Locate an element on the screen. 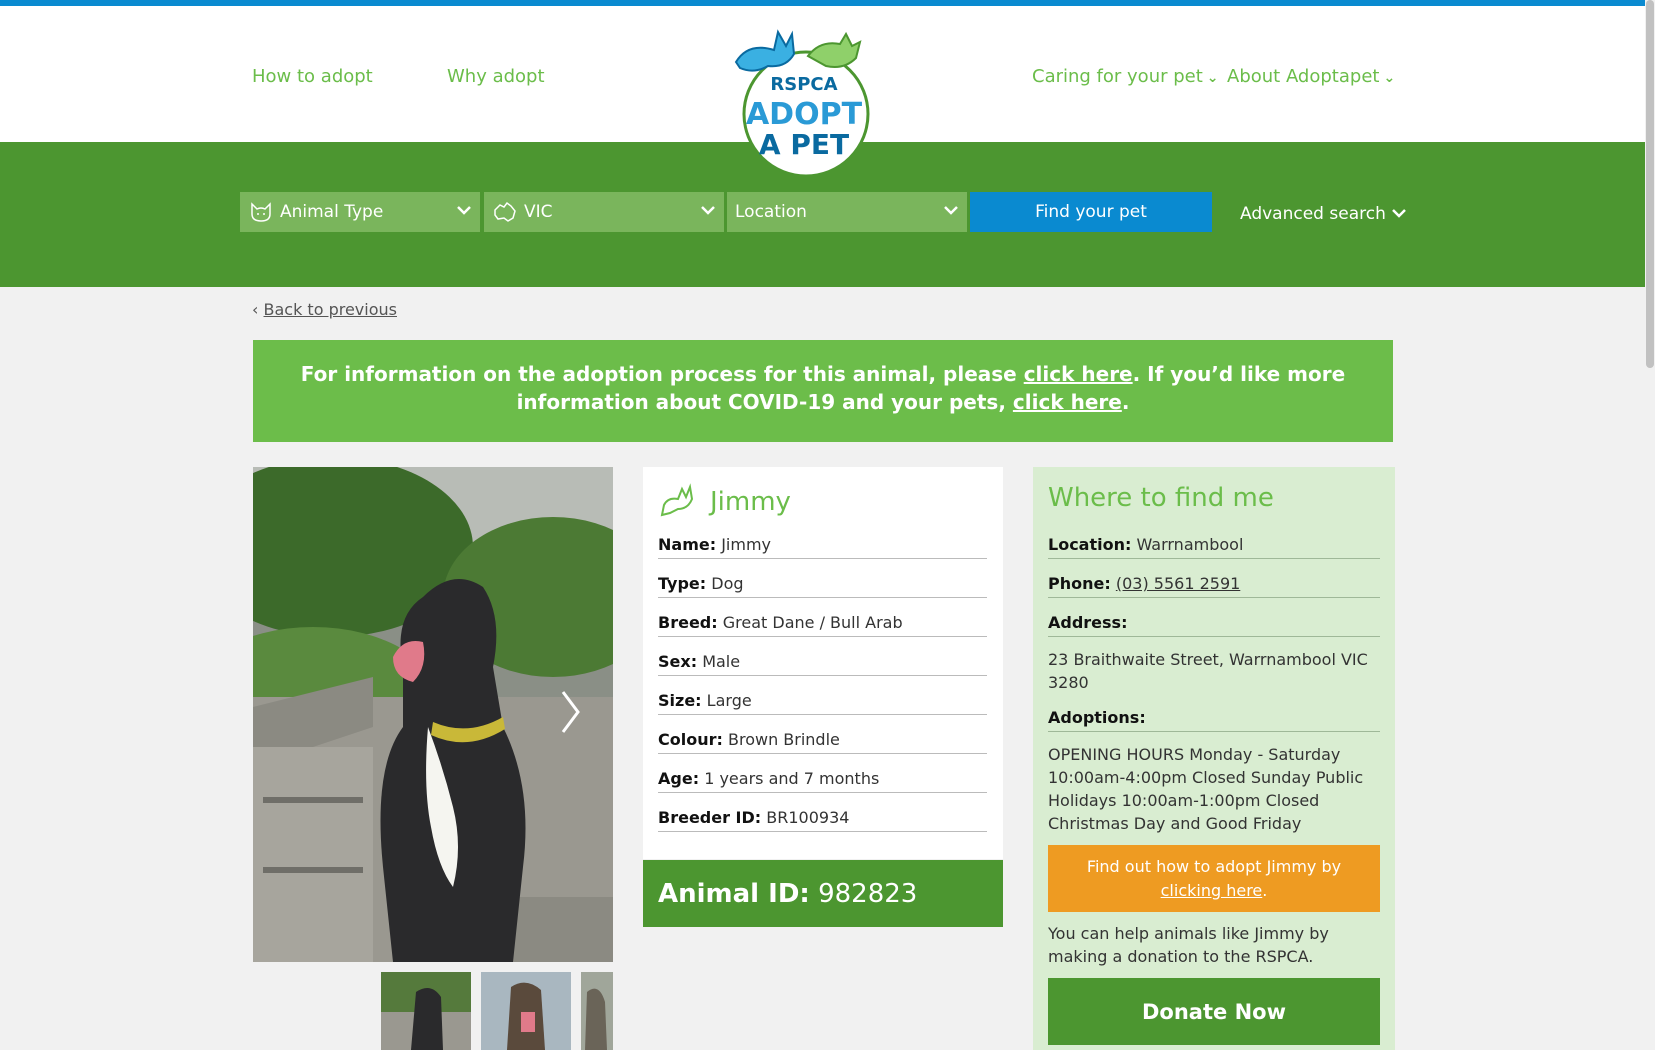  pet-detail-row: Breed: Great Dane / Bull Arab is located at coordinates (822, 623).